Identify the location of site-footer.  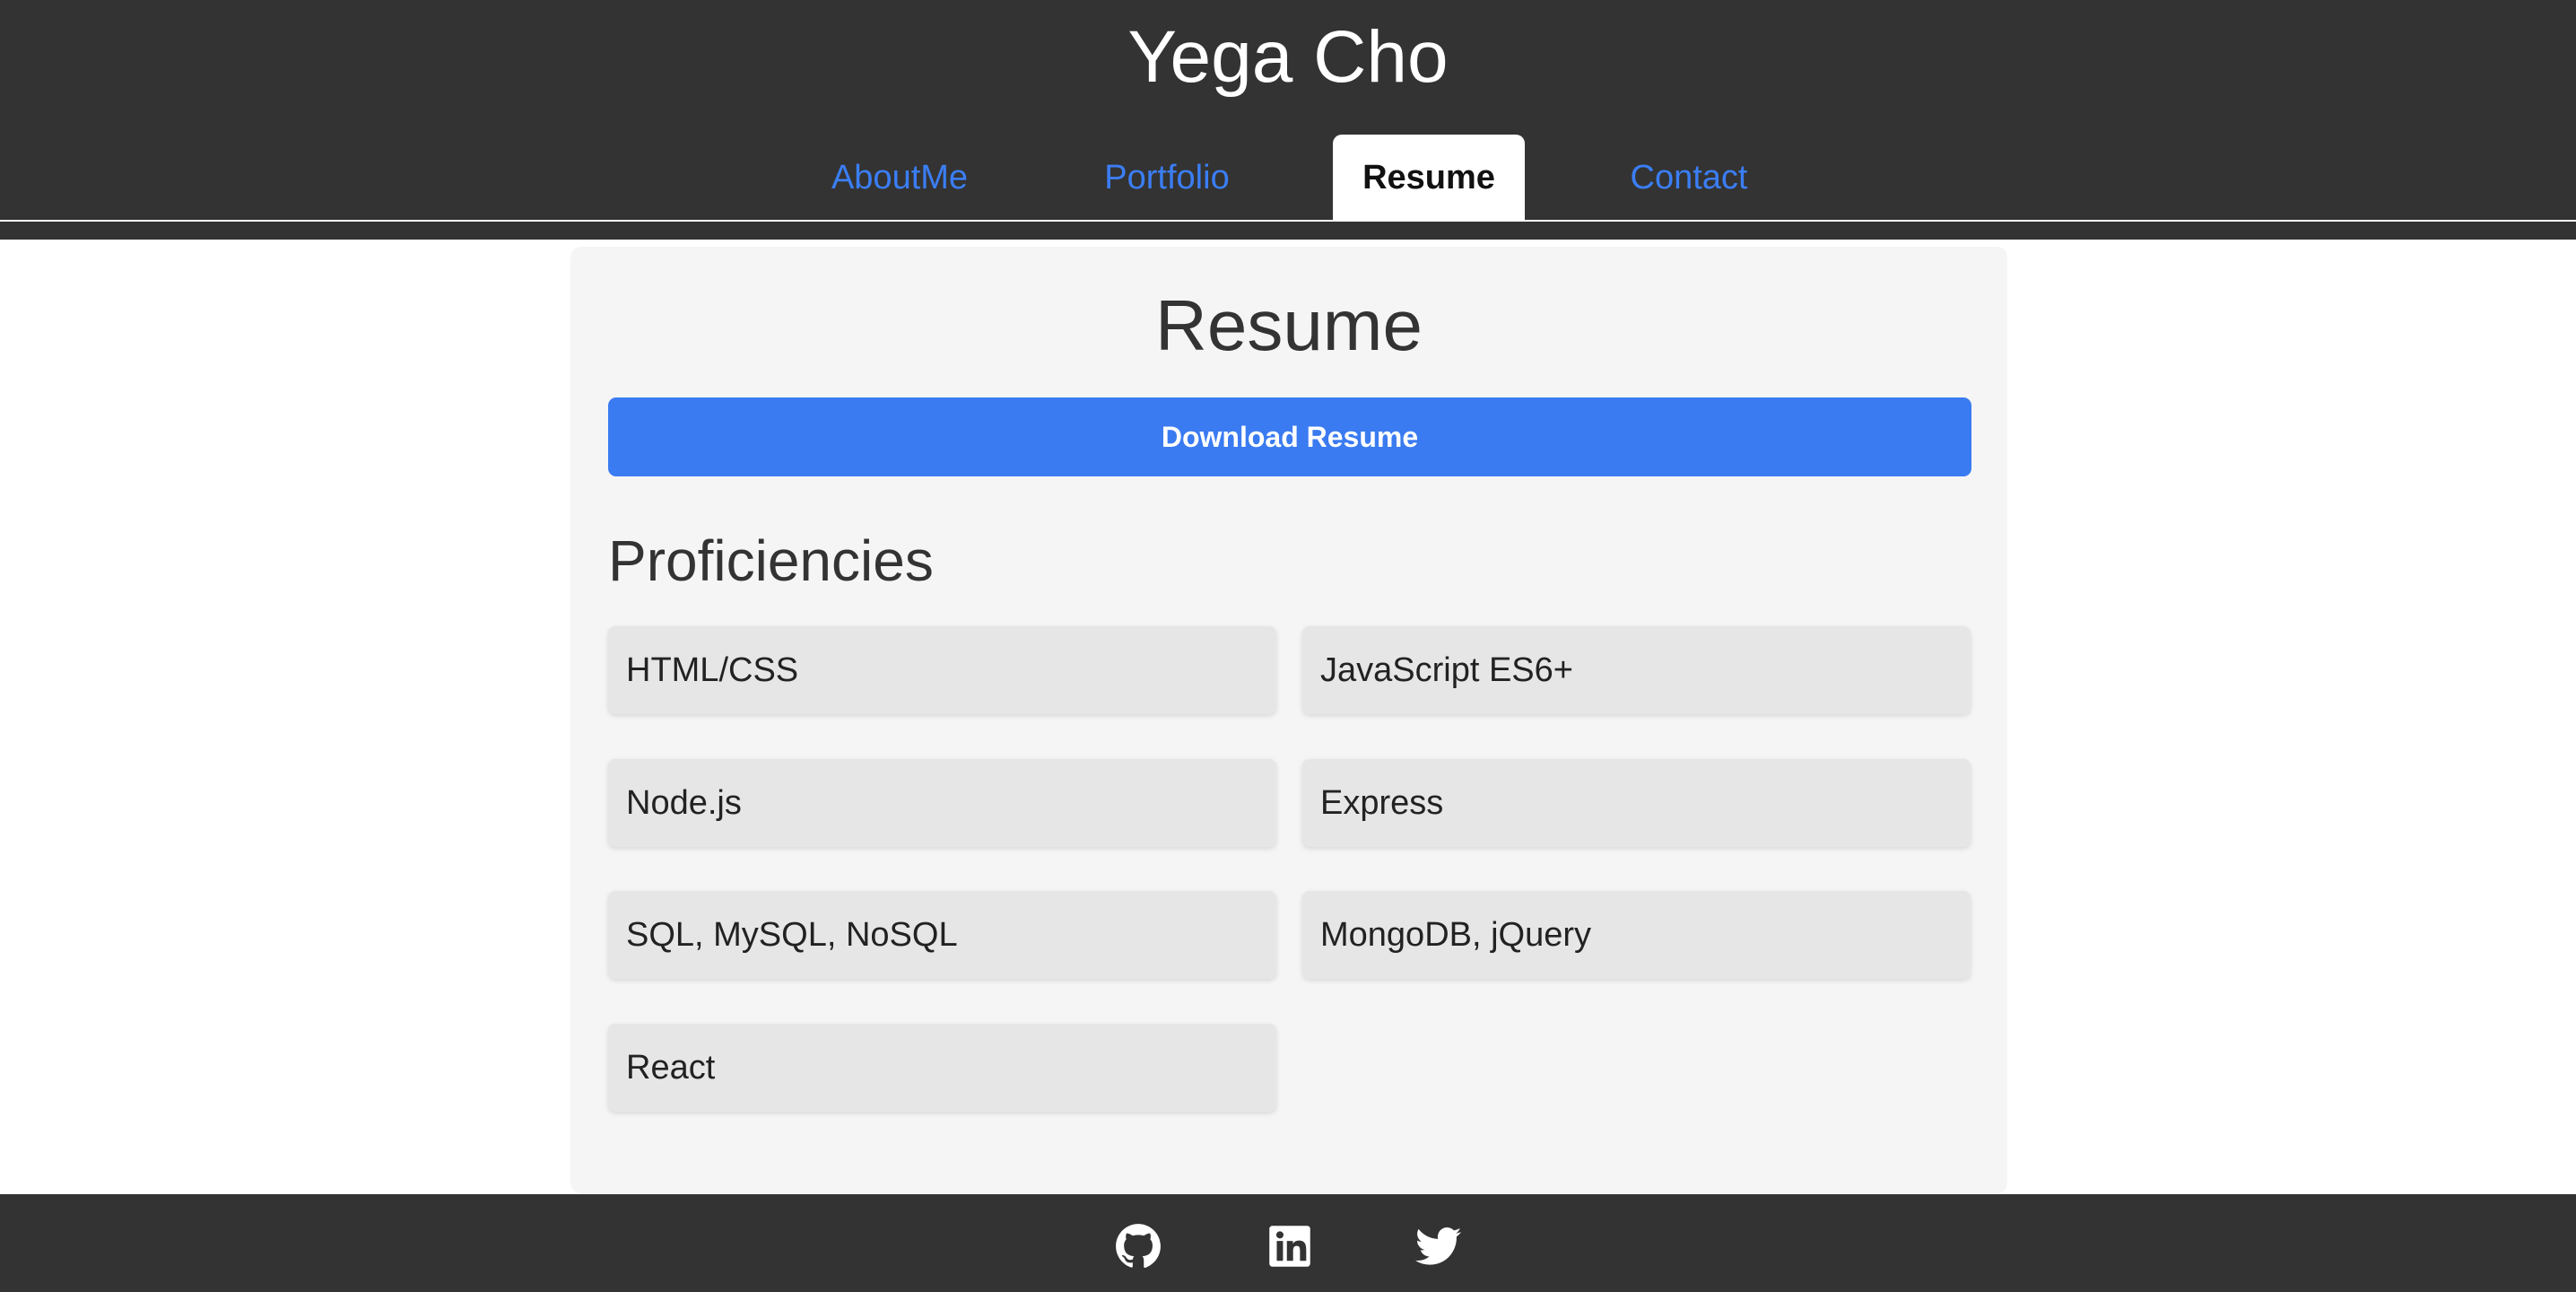
(1288, 1243).